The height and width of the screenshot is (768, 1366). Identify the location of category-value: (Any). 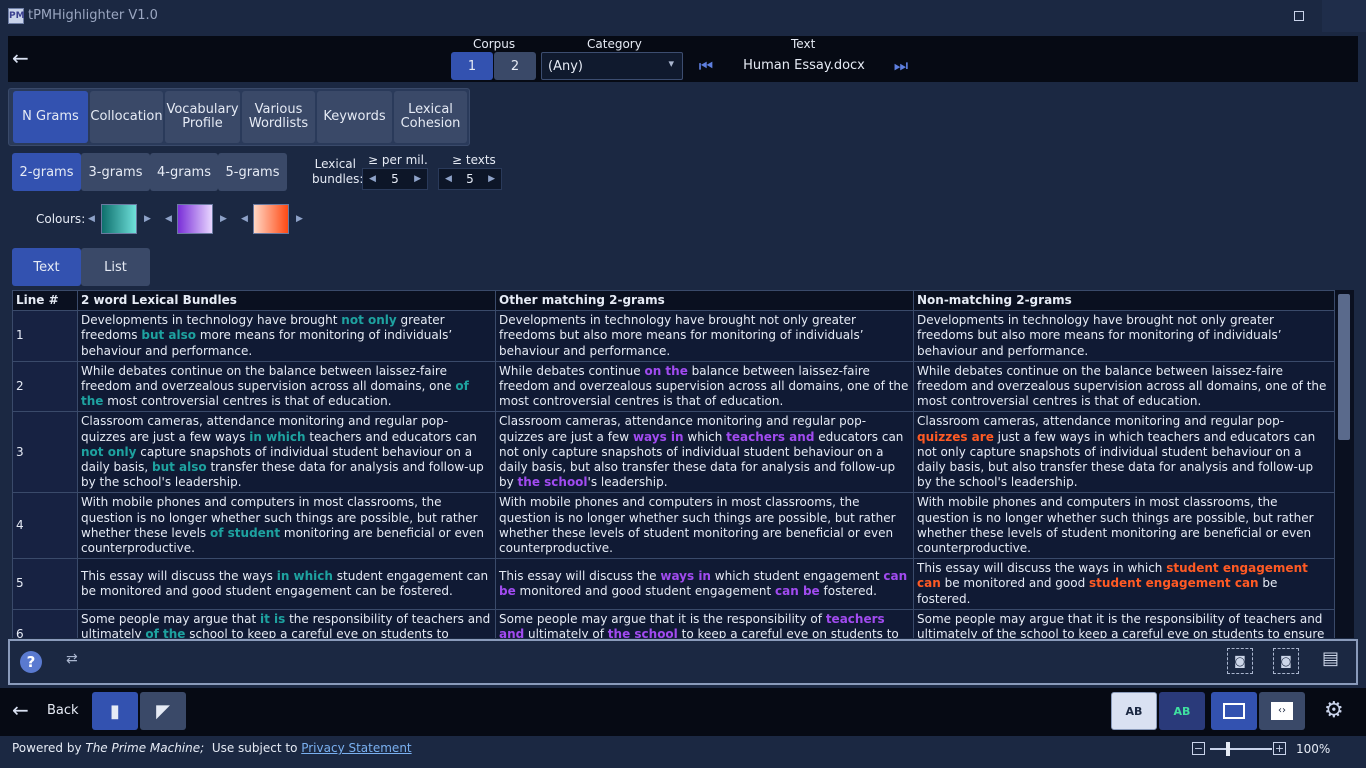
(565, 66).